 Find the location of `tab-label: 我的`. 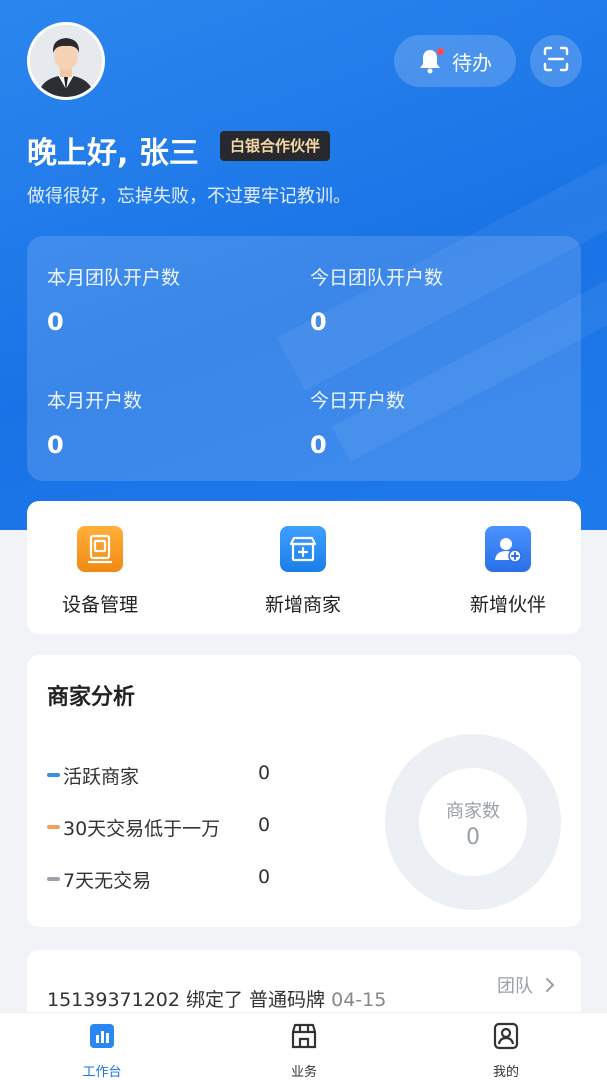

tab-label: 我的 is located at coordinates (505, 1072).